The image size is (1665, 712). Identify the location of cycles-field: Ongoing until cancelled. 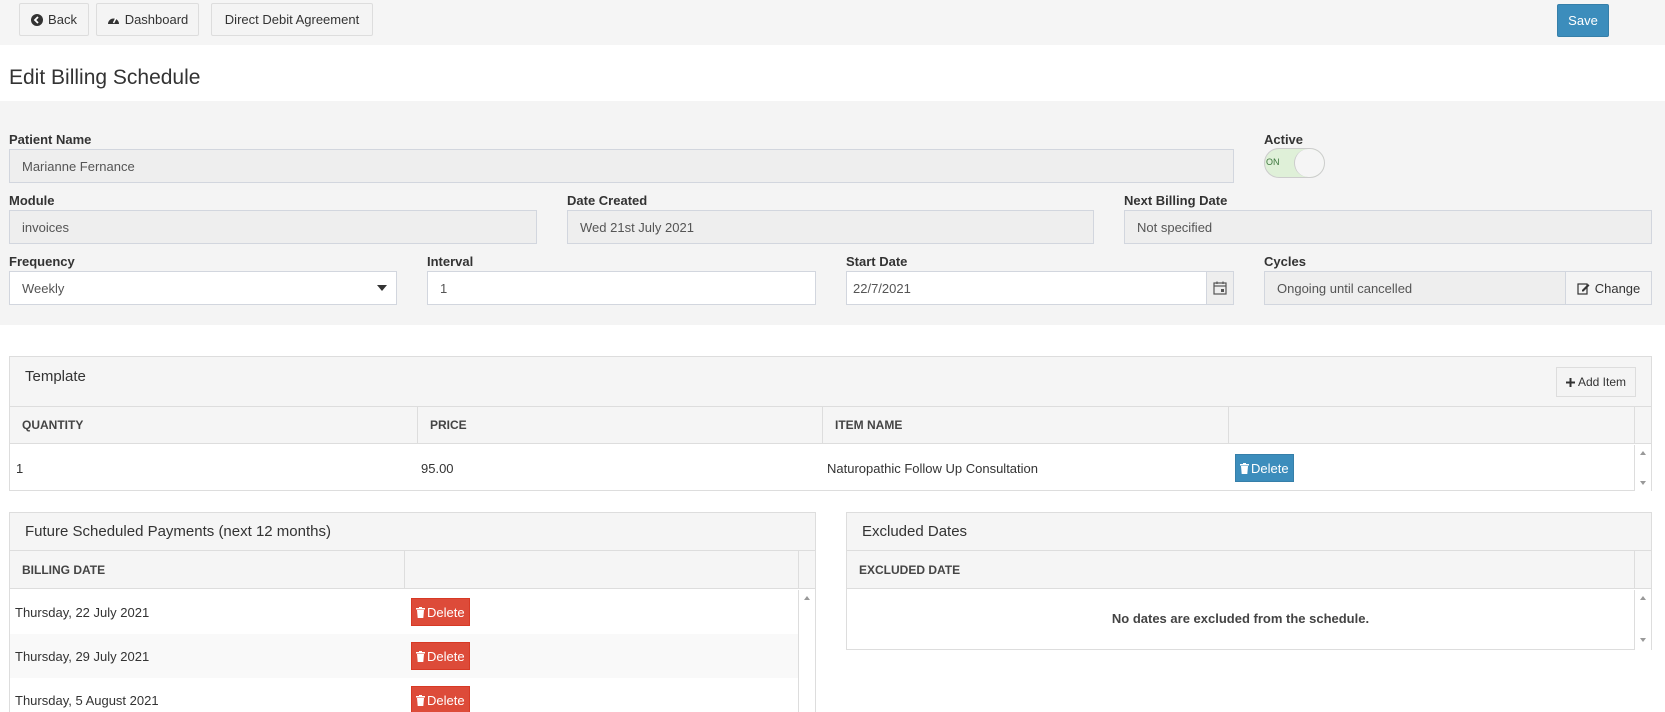
(1415, 288).